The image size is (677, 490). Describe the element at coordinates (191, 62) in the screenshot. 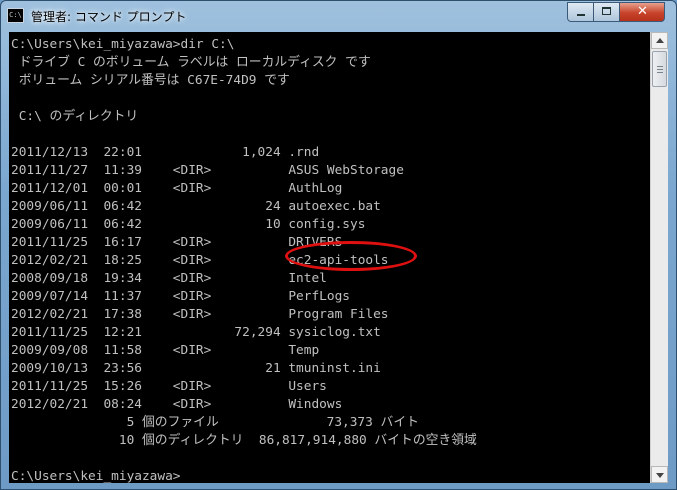

I see `console-line: ドライブ C のボリューム ラベルは ローカルディスク です` at that location.